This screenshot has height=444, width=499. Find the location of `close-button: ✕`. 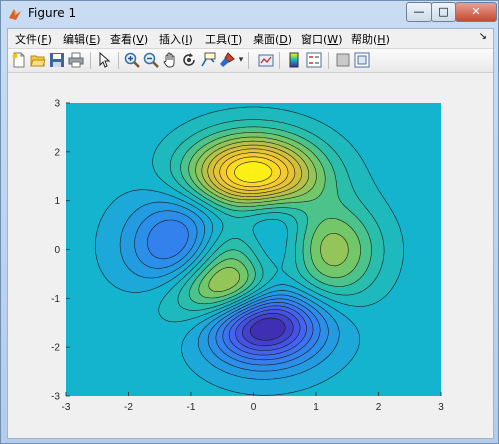

close-button: ✕ is located at coordinates (476, 12).